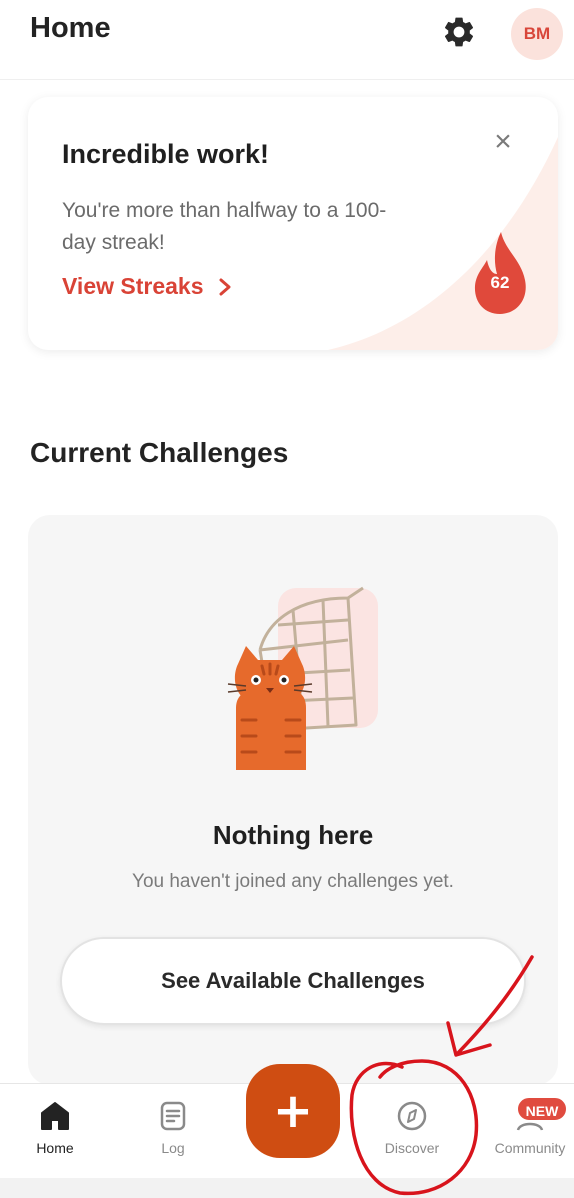  I want to click on tab-label: Discover, so click(412, 1148).